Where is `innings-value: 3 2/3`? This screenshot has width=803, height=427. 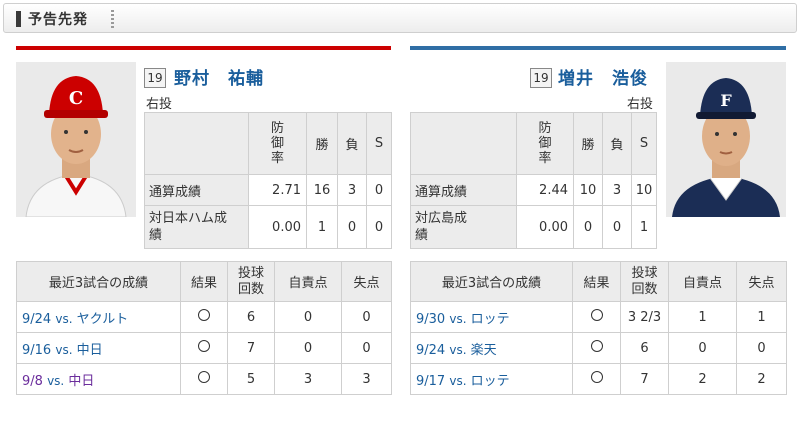
innings-value: 3 2/3 is located at coordinates (644, 317).